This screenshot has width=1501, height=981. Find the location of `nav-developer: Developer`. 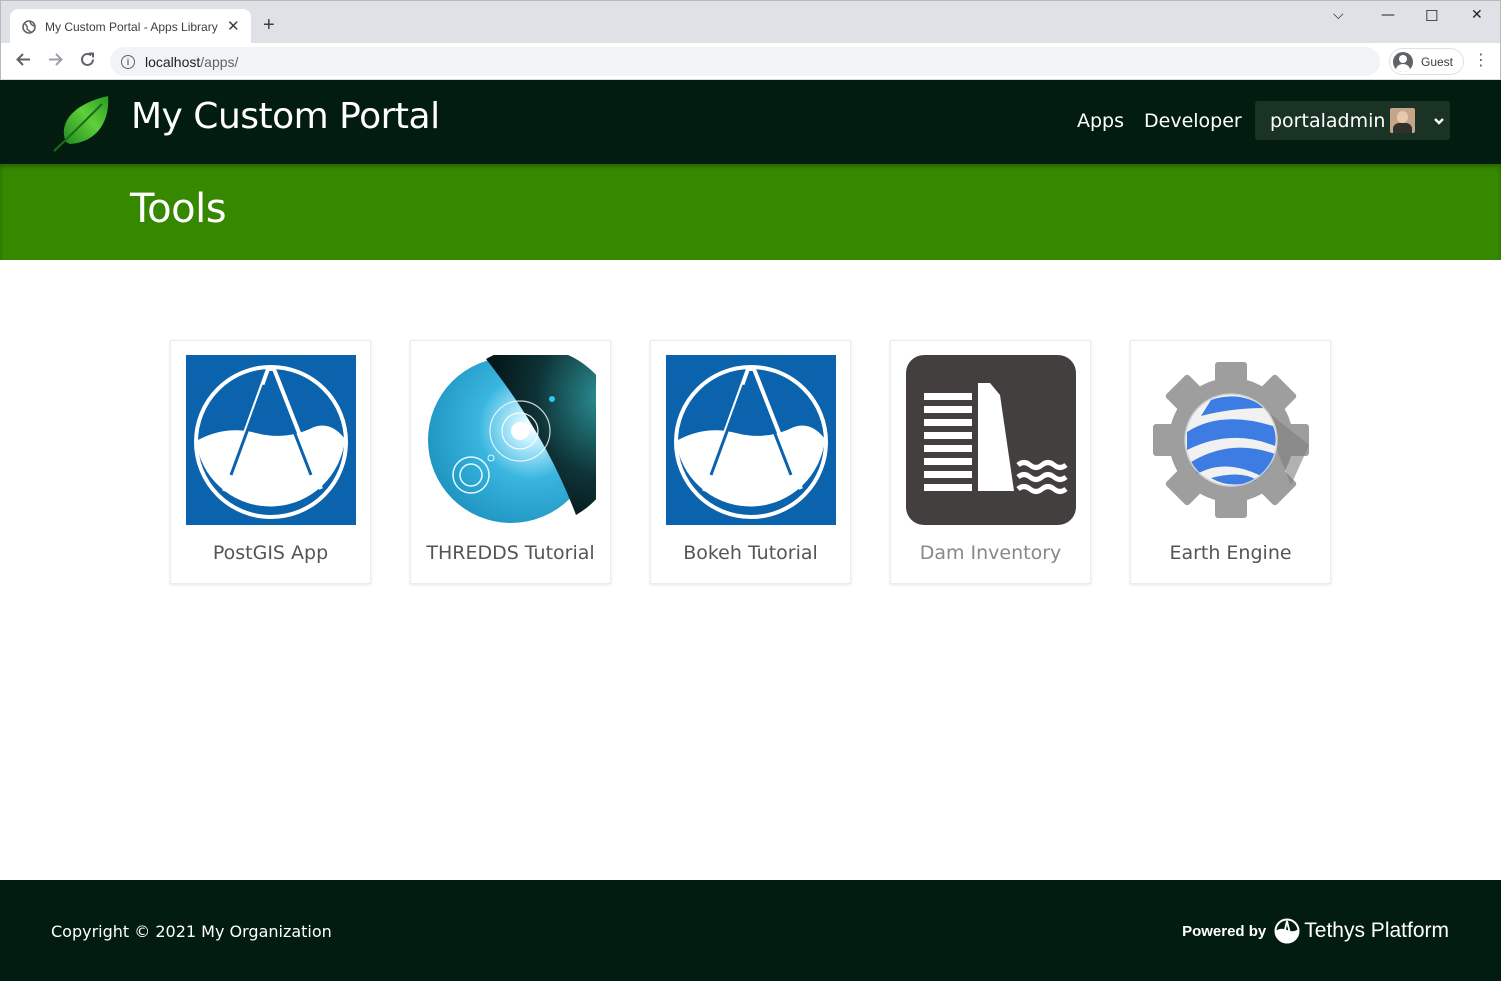

nav-developer: Developer is located at coordinates (1193, 121).